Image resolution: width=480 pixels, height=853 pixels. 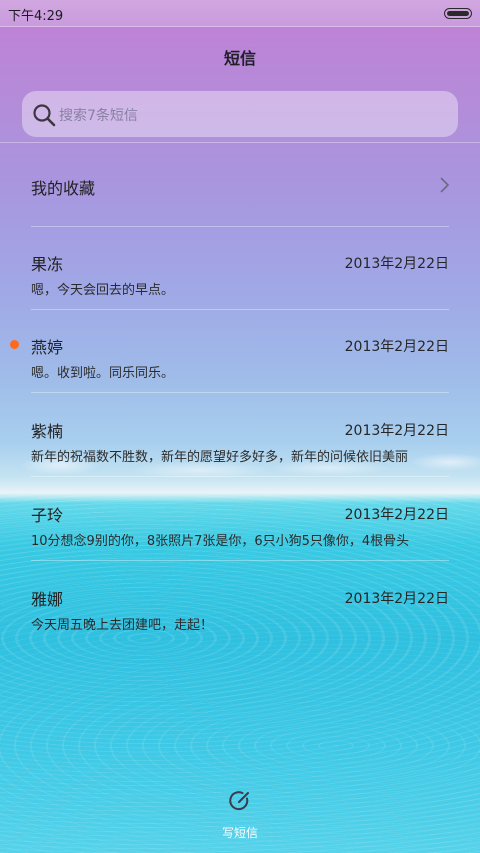 I want to click on conversation-row: 雅娜 2013年2月22日 今天周五晚上去团建吧，走起！, so click(x=240, y=604).